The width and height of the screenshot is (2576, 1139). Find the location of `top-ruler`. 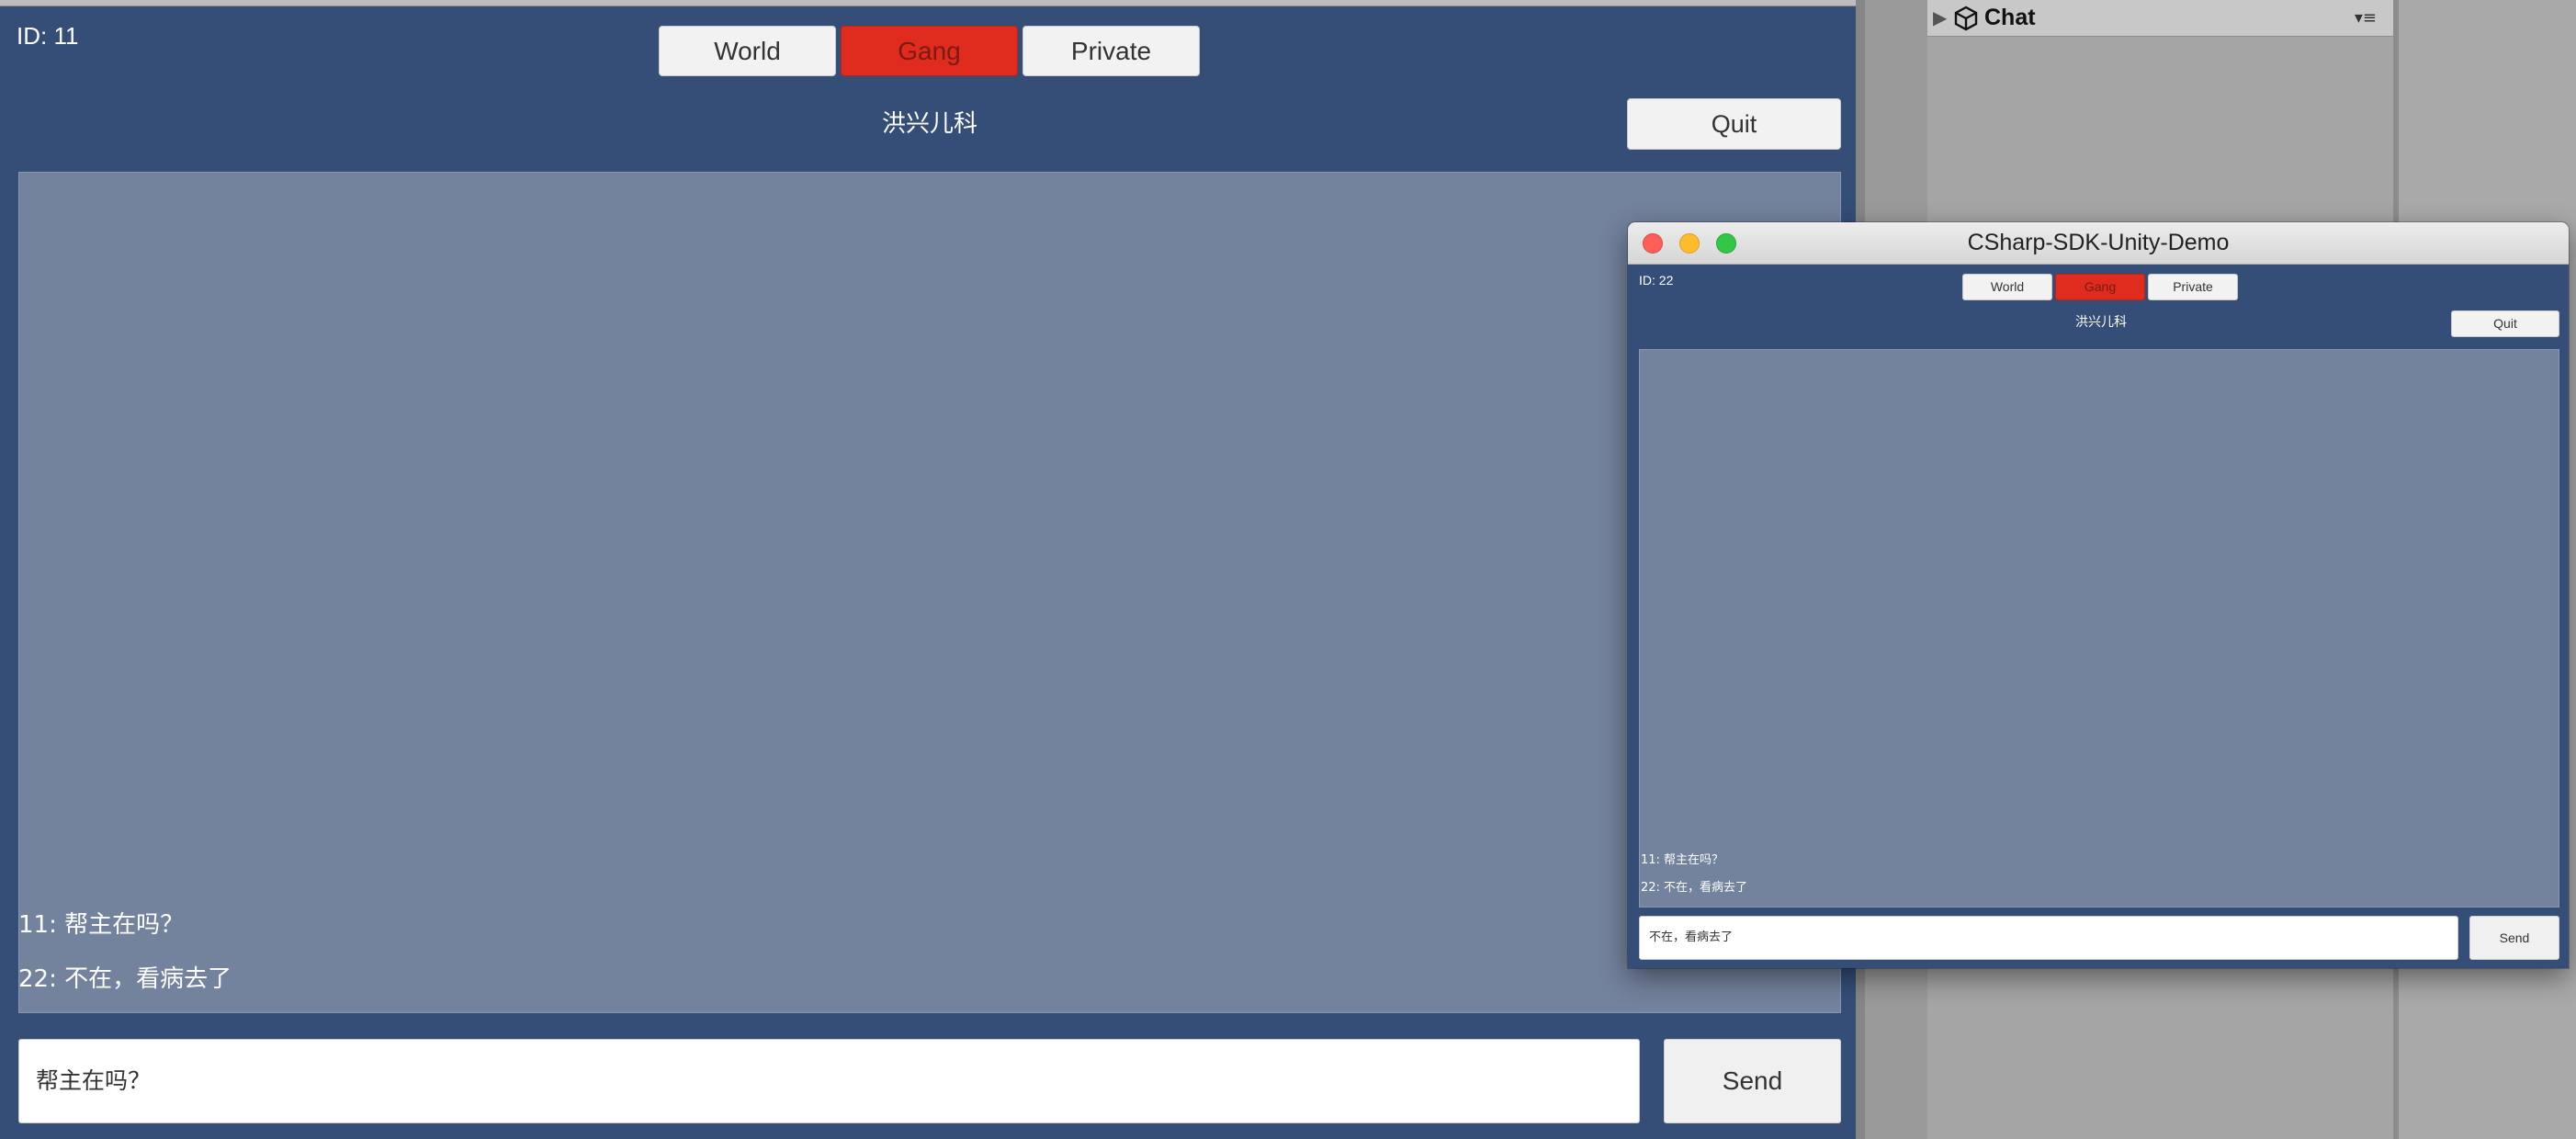

top-ruler is located at coordinates (928, 3).